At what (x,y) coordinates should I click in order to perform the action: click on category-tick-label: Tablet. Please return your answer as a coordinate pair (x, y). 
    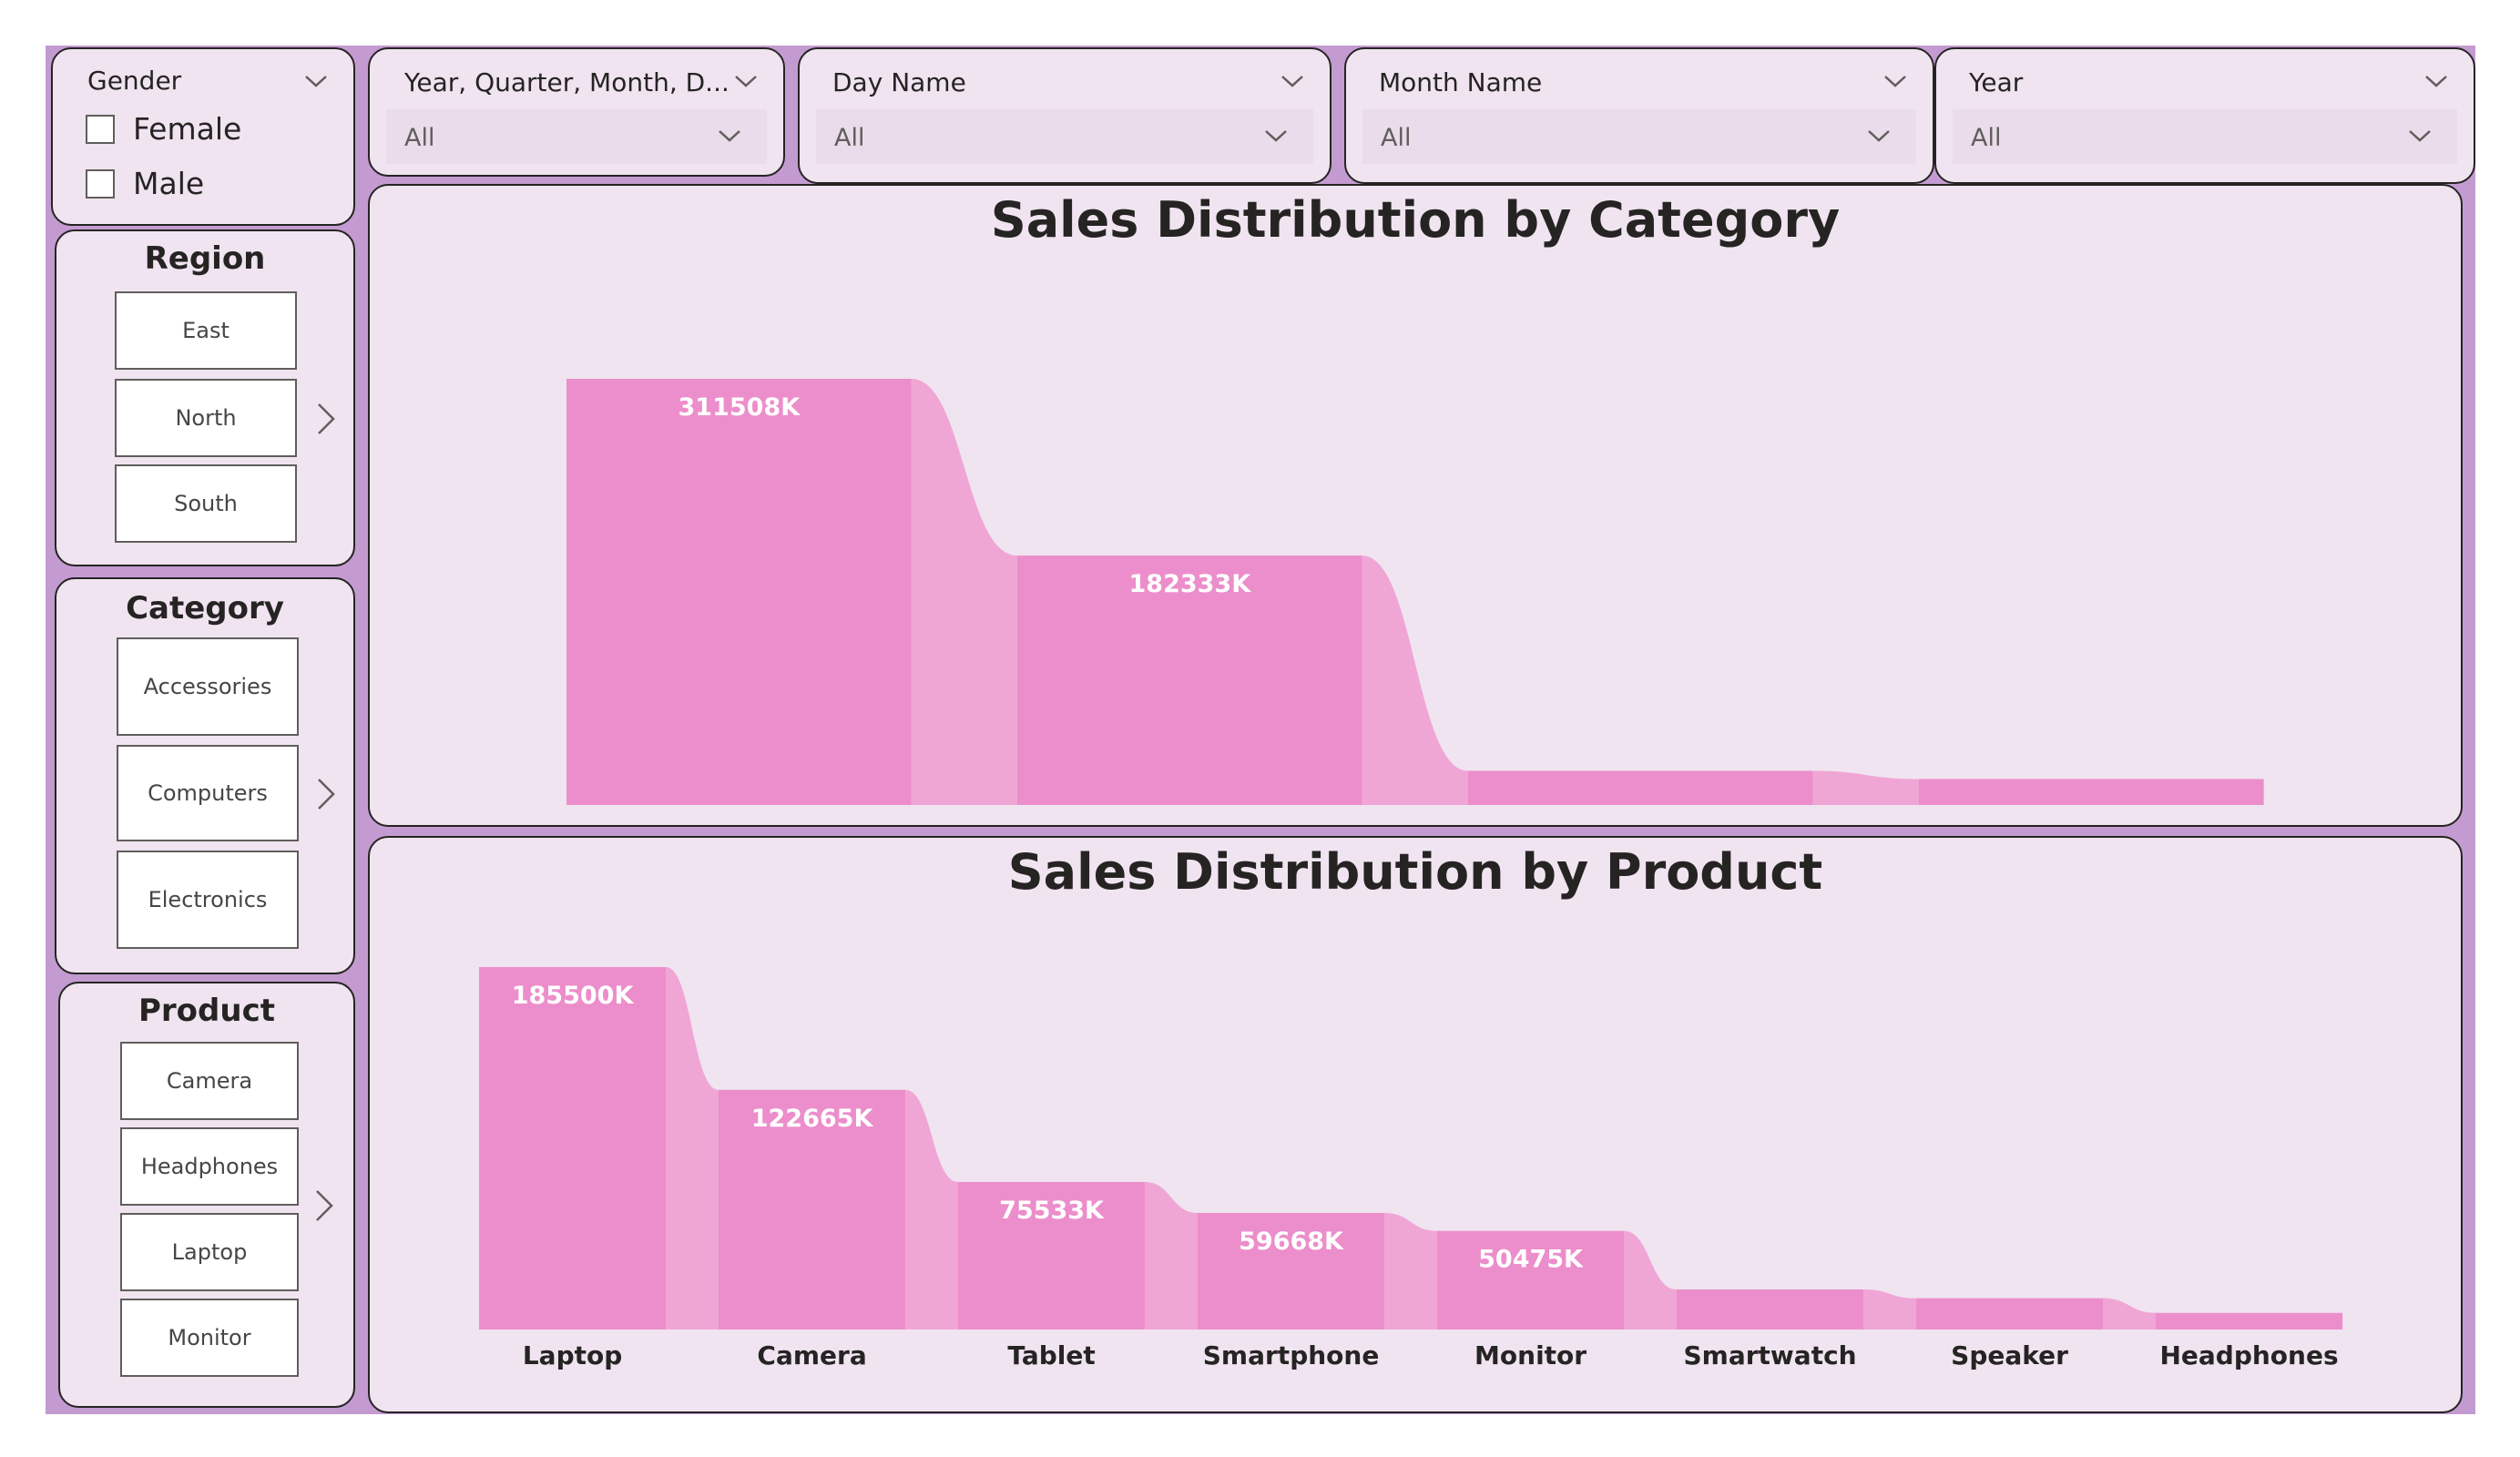
    Looking at the image, I should click on (1051, 1355).